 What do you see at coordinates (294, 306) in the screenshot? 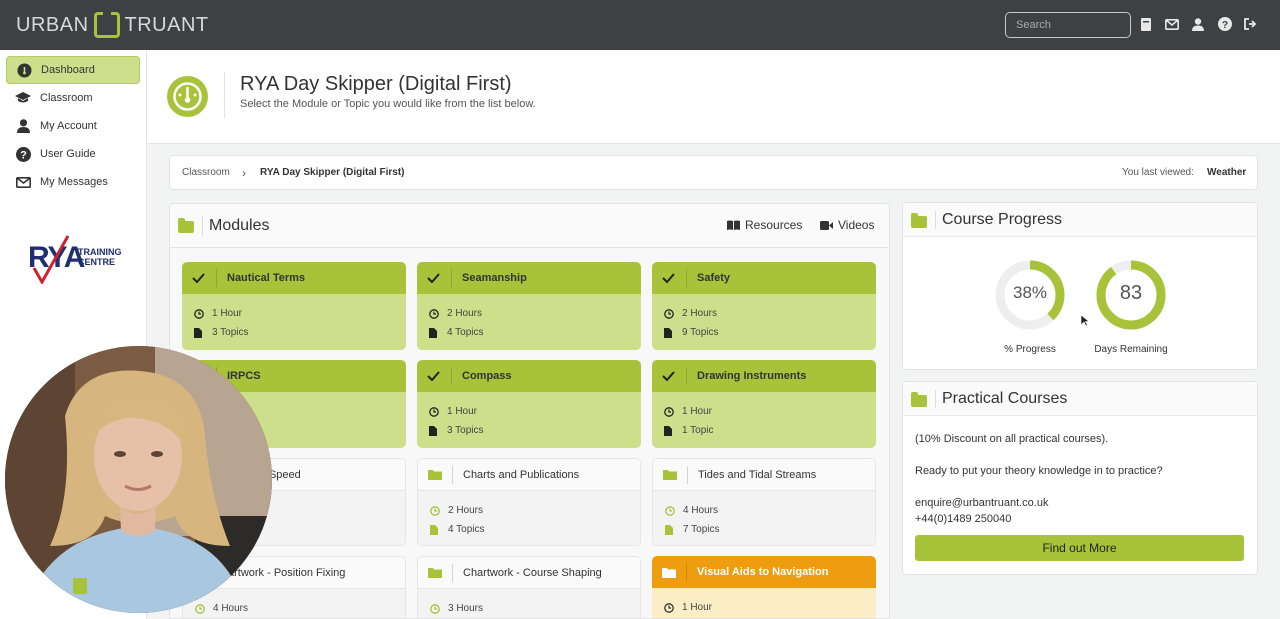
I see `module-card: Nautical Terms 1 Hour 3 Topics` at bounding box center [294, 306].